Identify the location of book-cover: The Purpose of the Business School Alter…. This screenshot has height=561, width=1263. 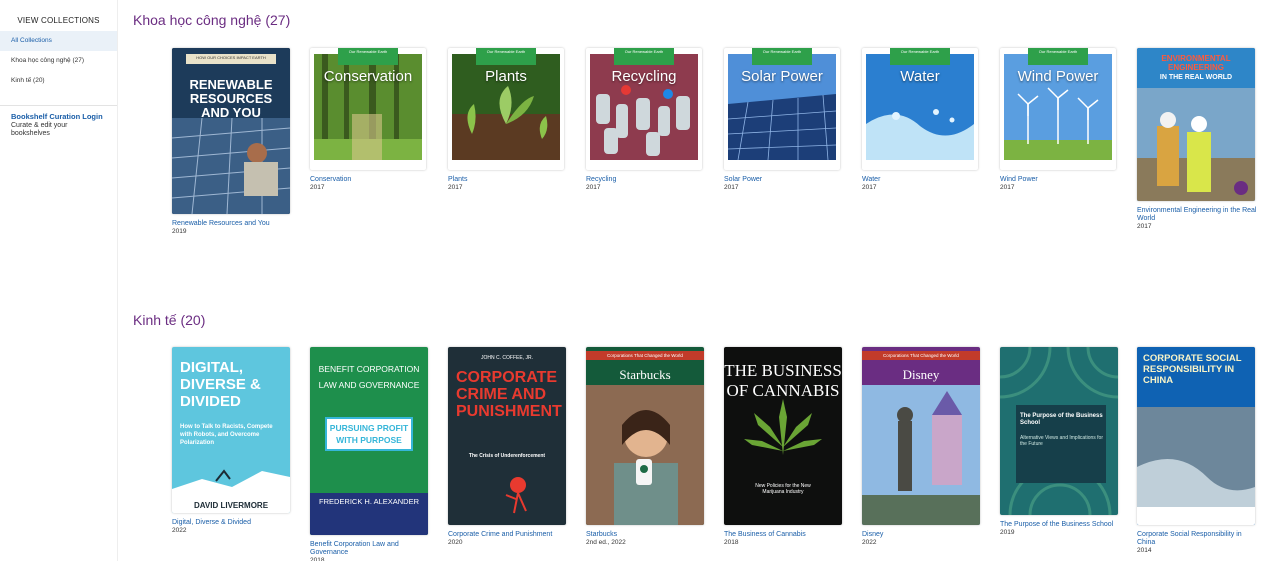
(1059, 431).